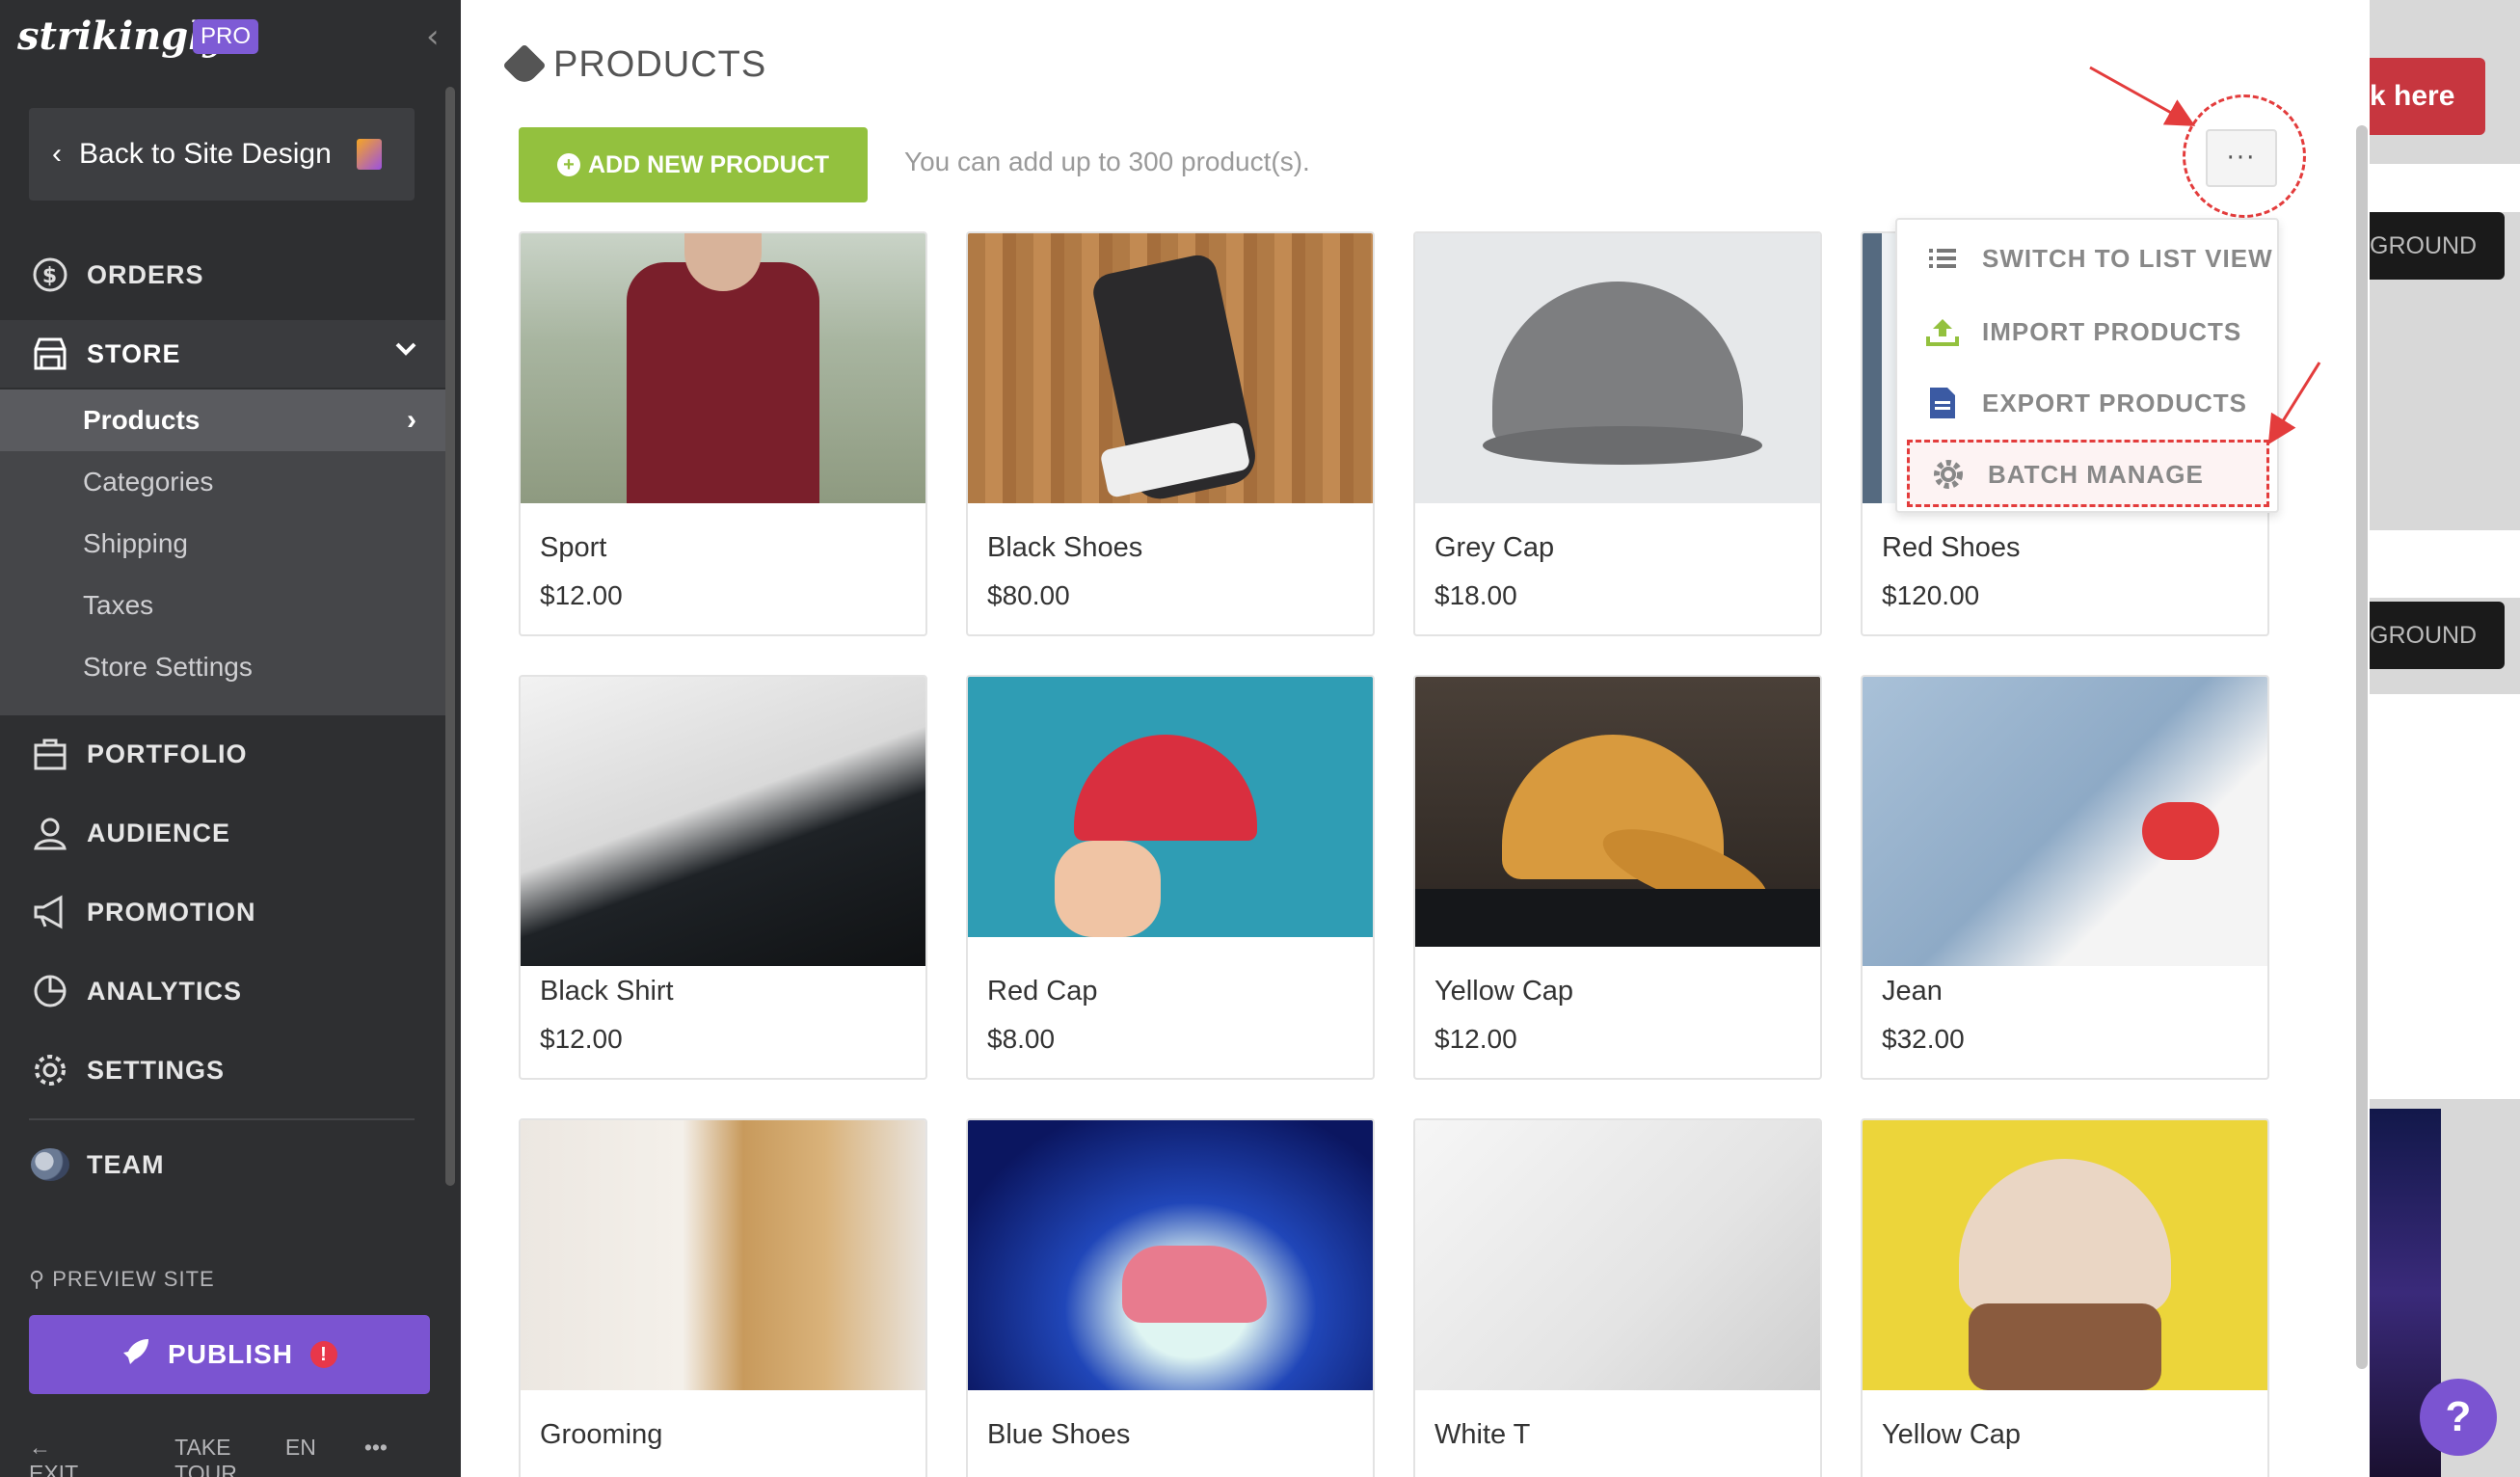 The width and height of the screenshot is (2520, 1477). I want to click on product-price: $32.00, so click(1924, 1039).